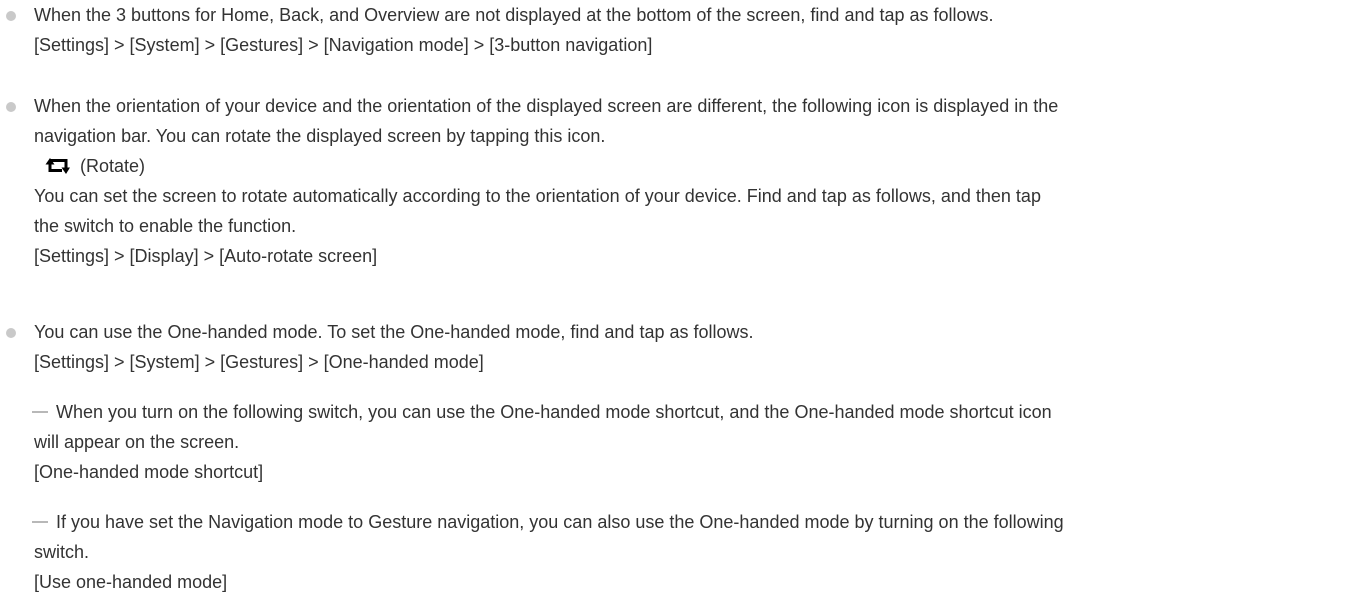  What do you see at coordinates (131, 582) in the screenshot?
I see `settings-path: [Use one-handed mode]` at bounding box center [131, 582].